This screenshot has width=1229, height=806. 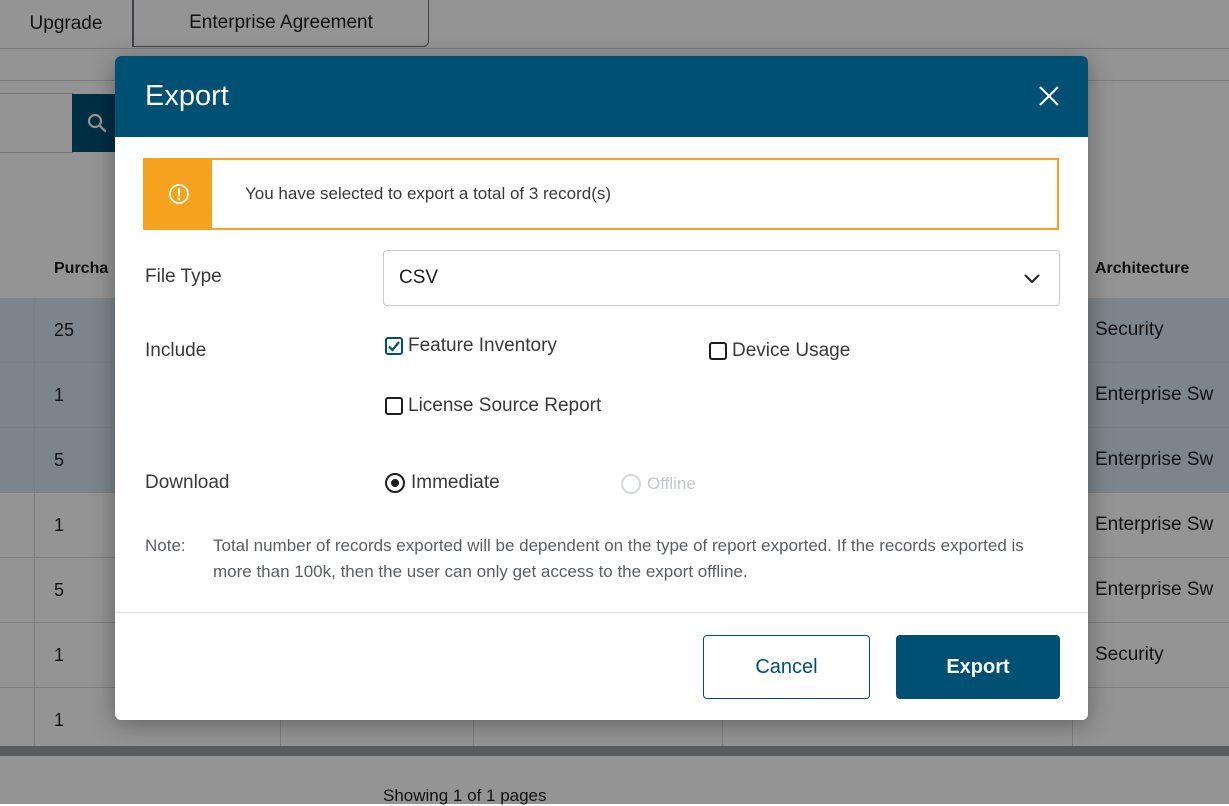 I want to click on include-label: Include, so click(x=176, y=350).